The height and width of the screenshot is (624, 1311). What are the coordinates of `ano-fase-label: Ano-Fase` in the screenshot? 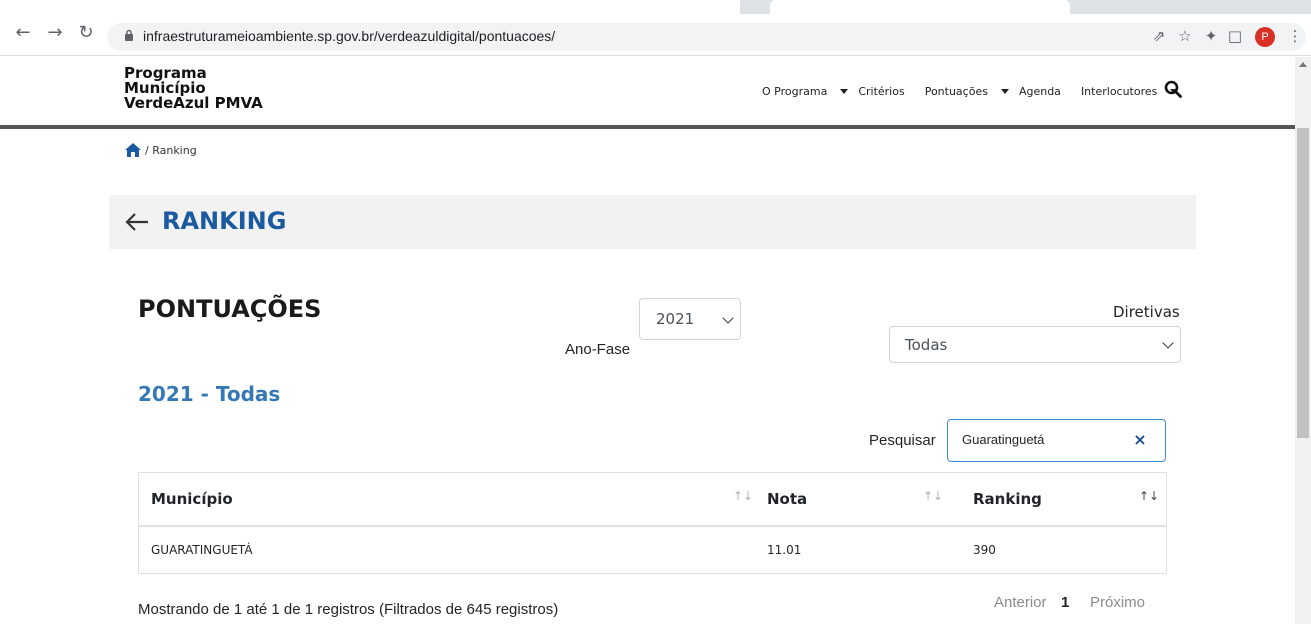 It's located at (598, 349).